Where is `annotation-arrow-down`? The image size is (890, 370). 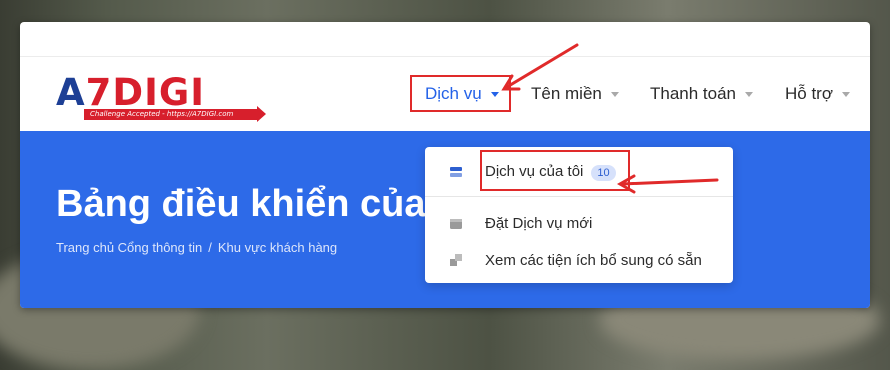 annotation-arrow-down is located at coordinates (540, 67).